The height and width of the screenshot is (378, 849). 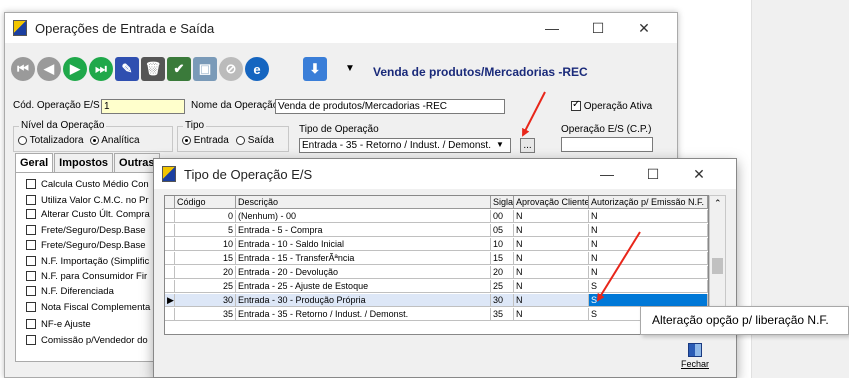 I want to click on tooltip: Alteração opção p/ liberação N.F., so click(x=744, y=320).